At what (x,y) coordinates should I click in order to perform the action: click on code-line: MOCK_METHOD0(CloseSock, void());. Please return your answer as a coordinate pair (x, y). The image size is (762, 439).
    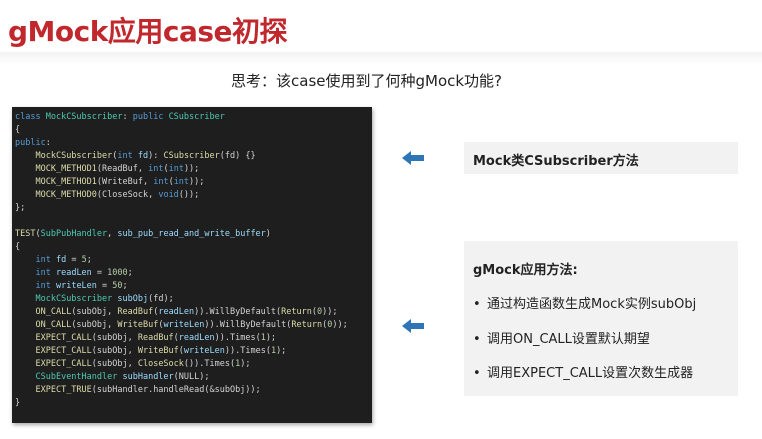
    Looking at the image, I should click on (117, 195).